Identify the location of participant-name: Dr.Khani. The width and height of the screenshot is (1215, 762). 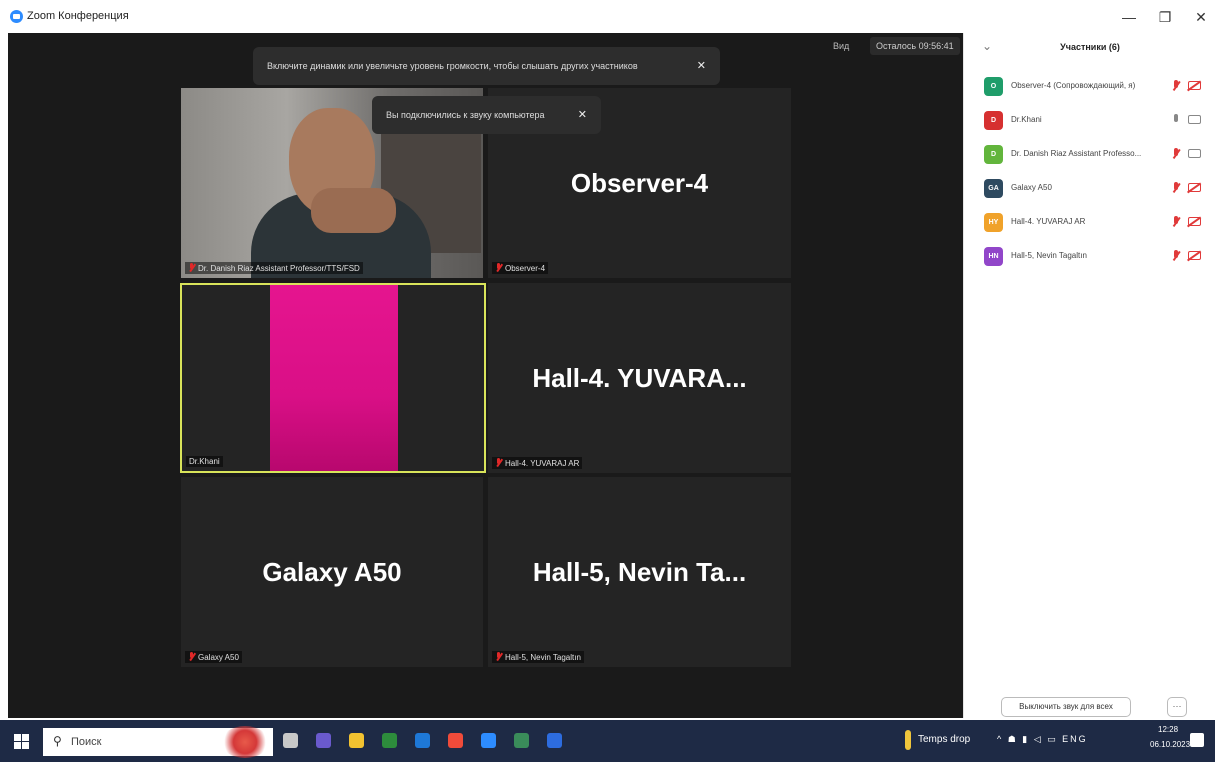
(1026, 119).